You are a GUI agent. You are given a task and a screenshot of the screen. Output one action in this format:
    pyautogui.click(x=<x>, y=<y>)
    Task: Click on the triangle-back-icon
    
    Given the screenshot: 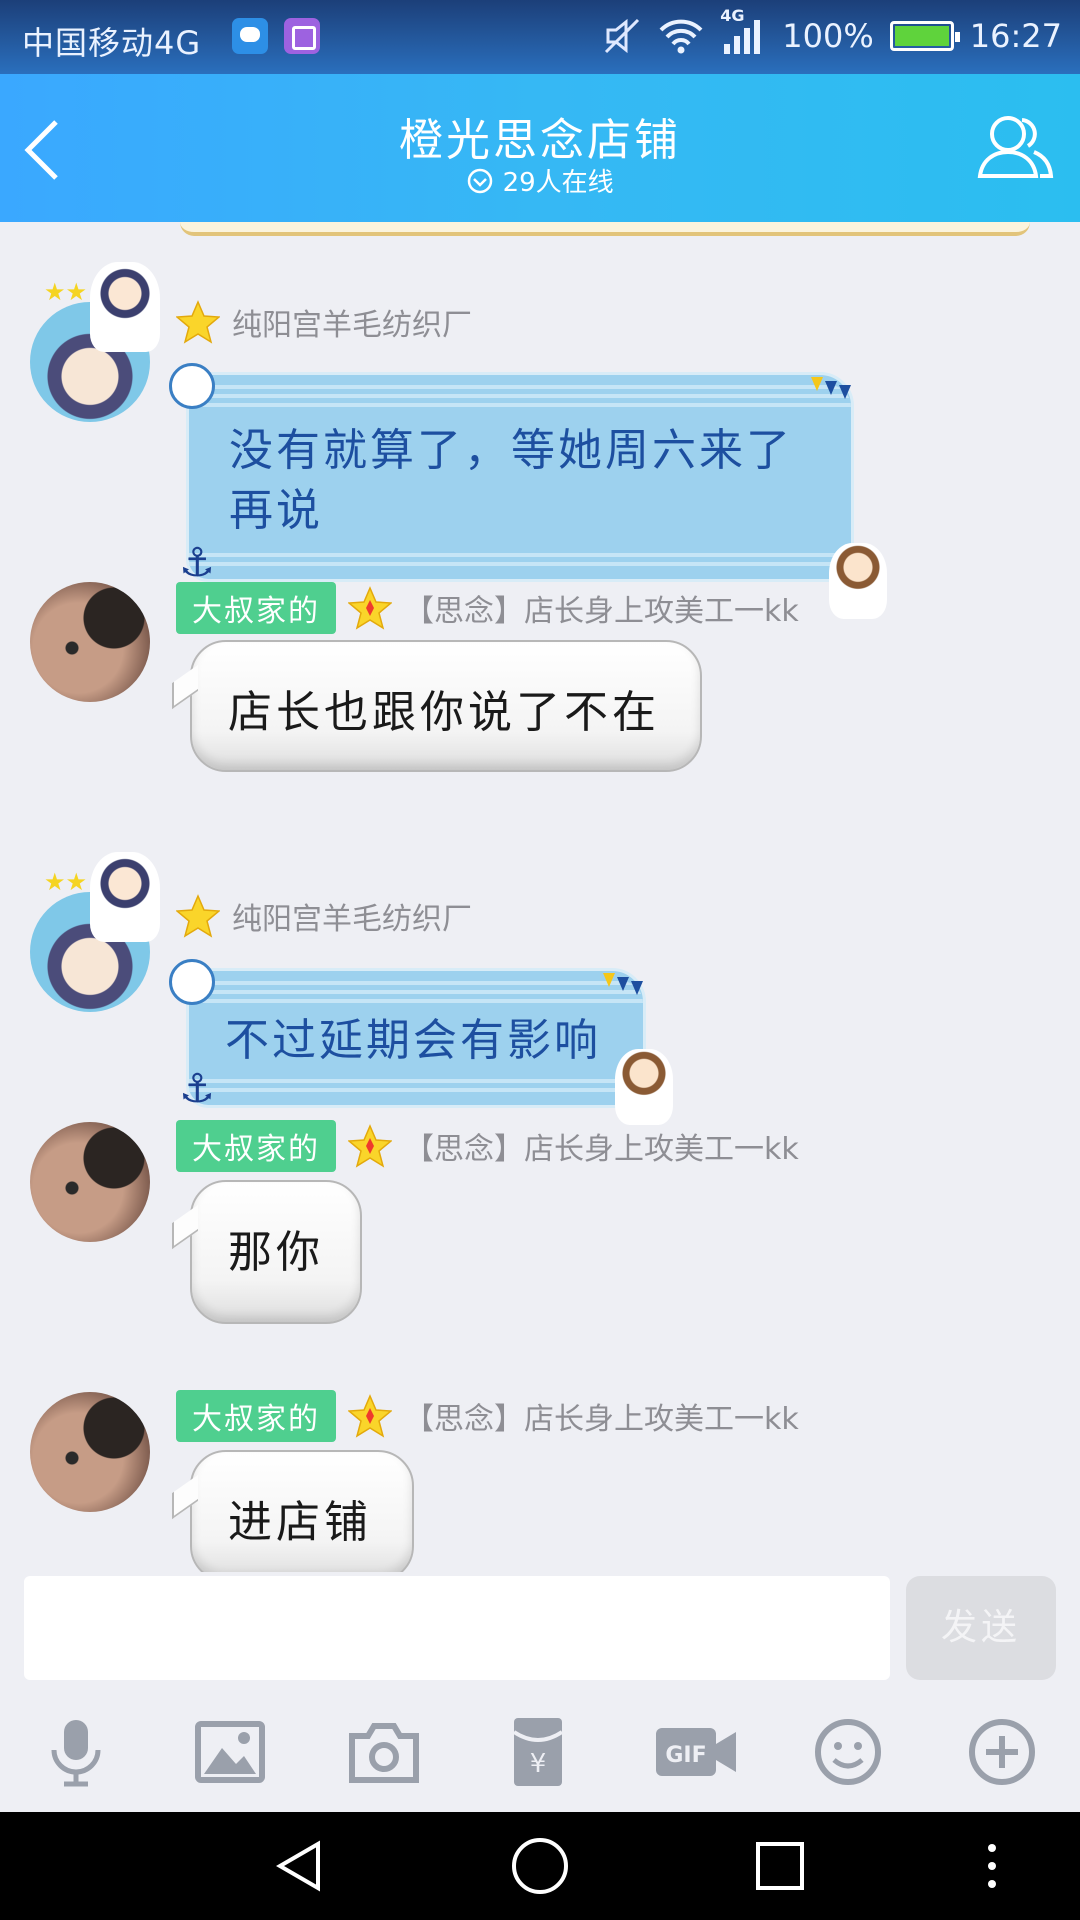 What is the action you would take?
    pyautogui.click(x=298, y=1866)
    